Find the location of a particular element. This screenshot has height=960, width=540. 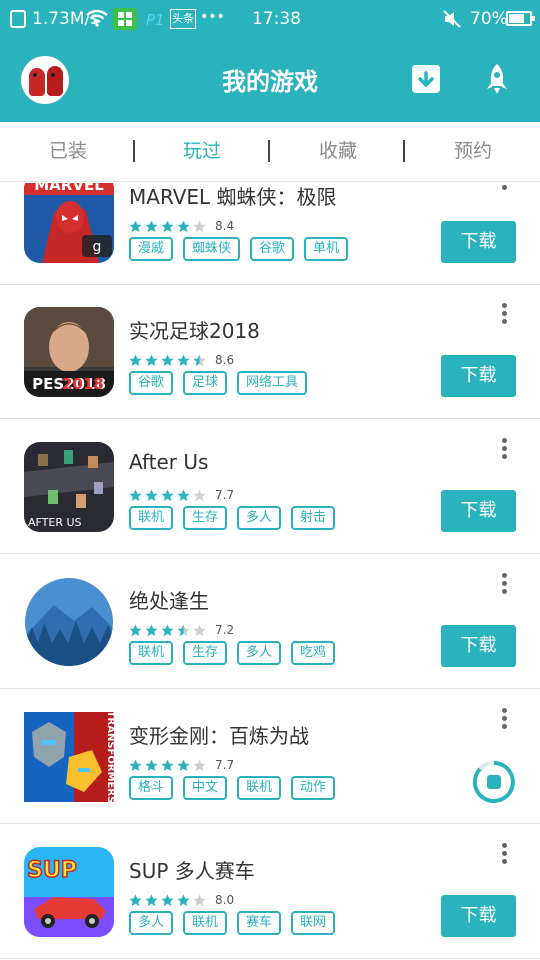

tag-list: 联机 生存 多人 射击 is located at coordinates (237, 518).